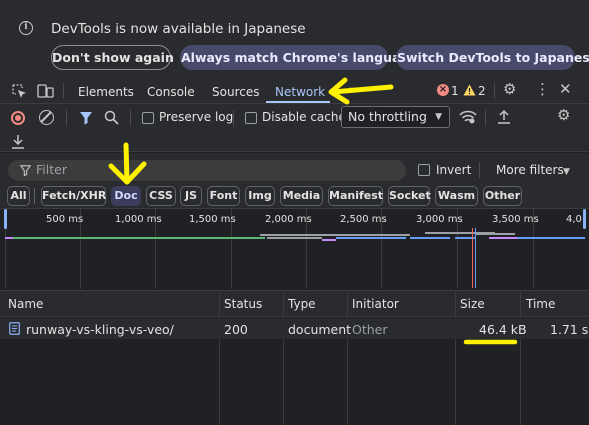 This screenshot has height=425, width=589. What do you see at coordinates (424, 170) in the screenshot?
I see `invert-checkbox` at bounding box center [424, 170].